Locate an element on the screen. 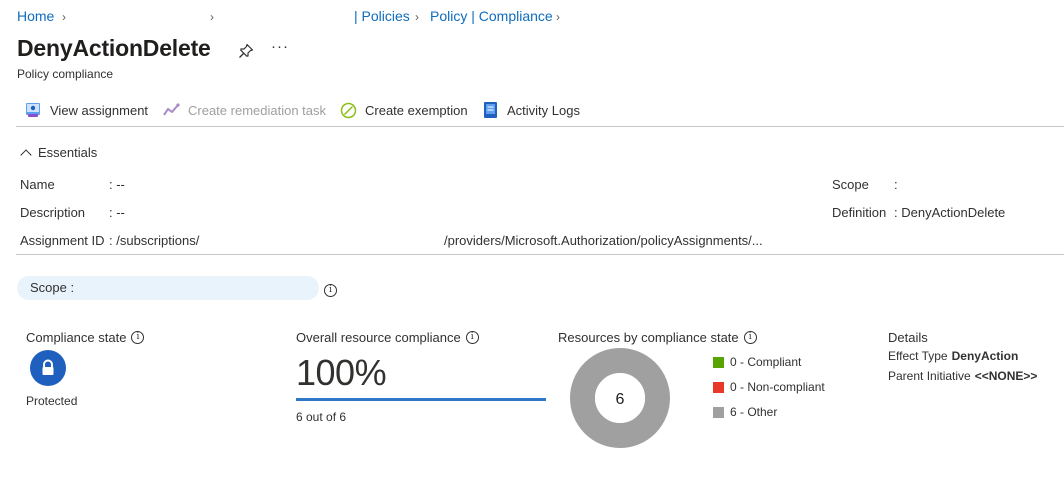 The height and width of the screenshot is (494, 1064). effect-type-value: DenyAction is located at coordinates (985, 356).